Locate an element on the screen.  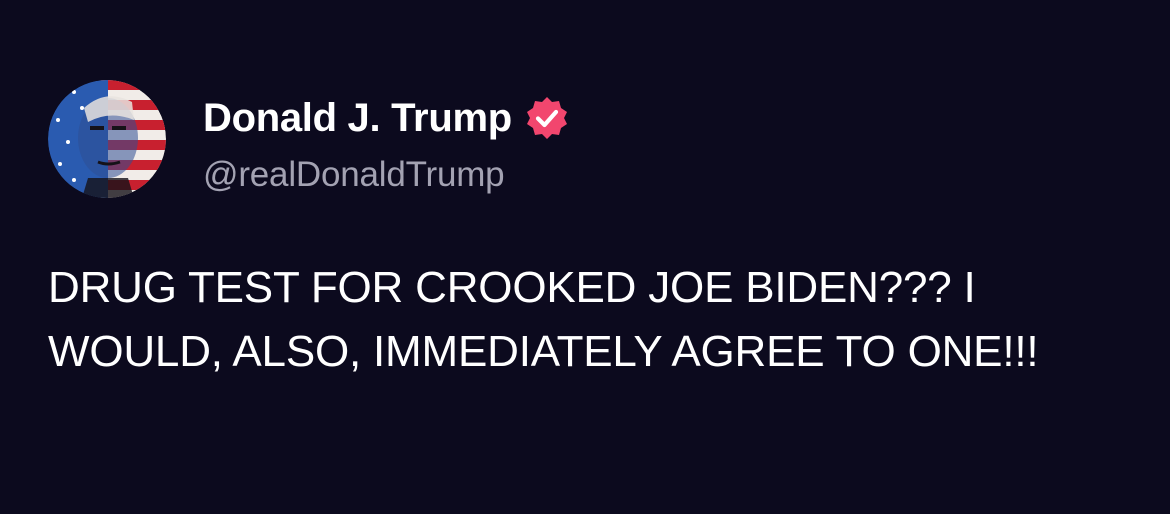
author-name-row: Donald J. Trump is located at coordinates (386, 118).